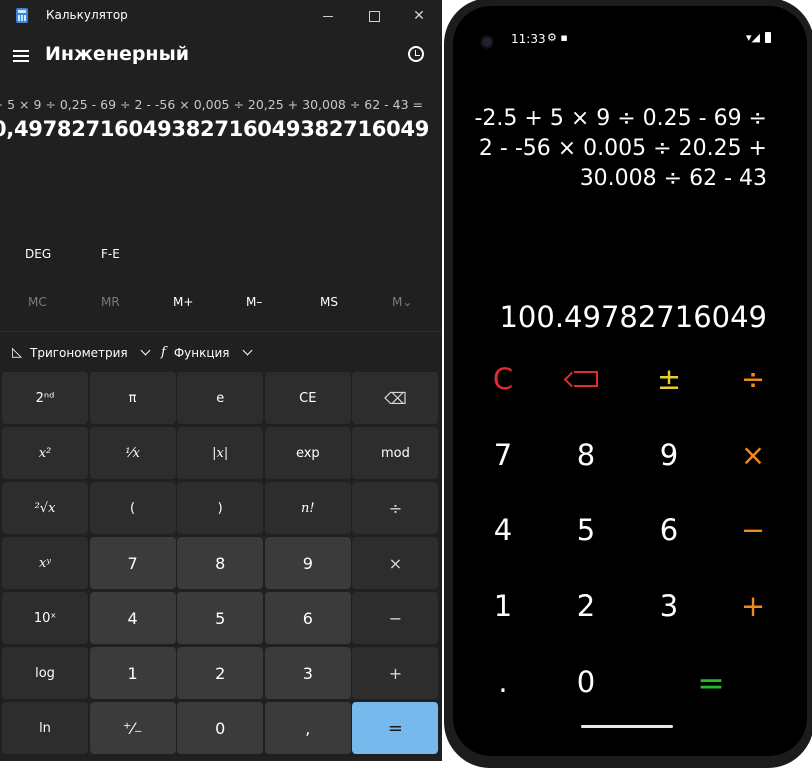 The width and height of the screenshot is (812, 768). What do you see at coordinates (633, 317) in the screenshot?
I see `phone-result: 100.49782716049` at bounding box center [633, 317].